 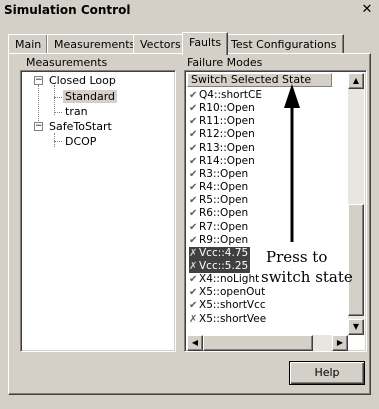 I want to click on failure-mode-label: X5::shortVcc, so click(x=232, y=305).